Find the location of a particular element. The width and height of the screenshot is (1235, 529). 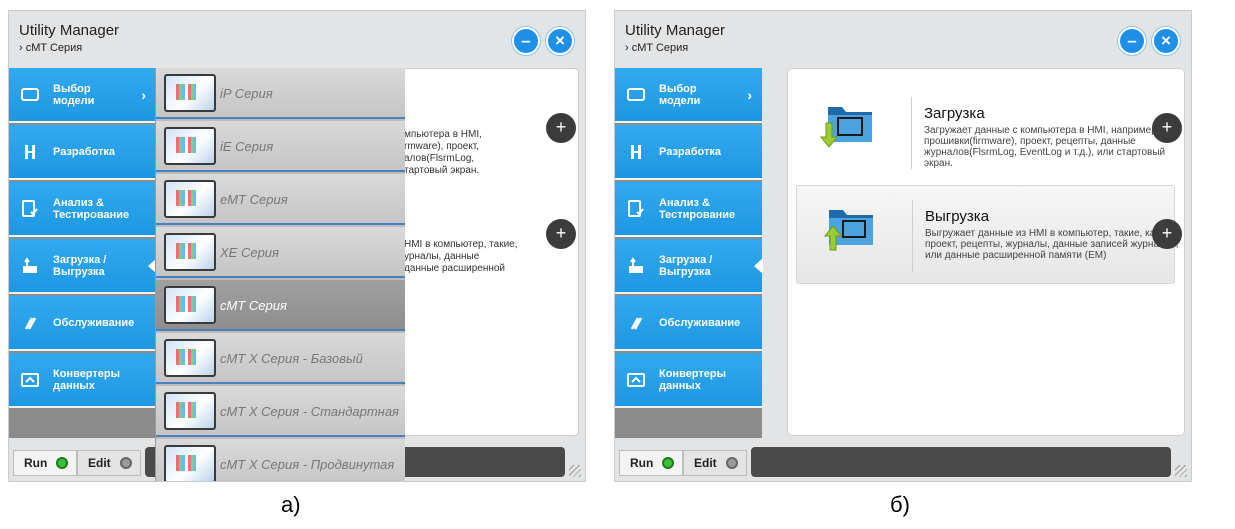

dropdown-item-label: cMT X Серия - Продвинутая is located at coordinates (307, 464).